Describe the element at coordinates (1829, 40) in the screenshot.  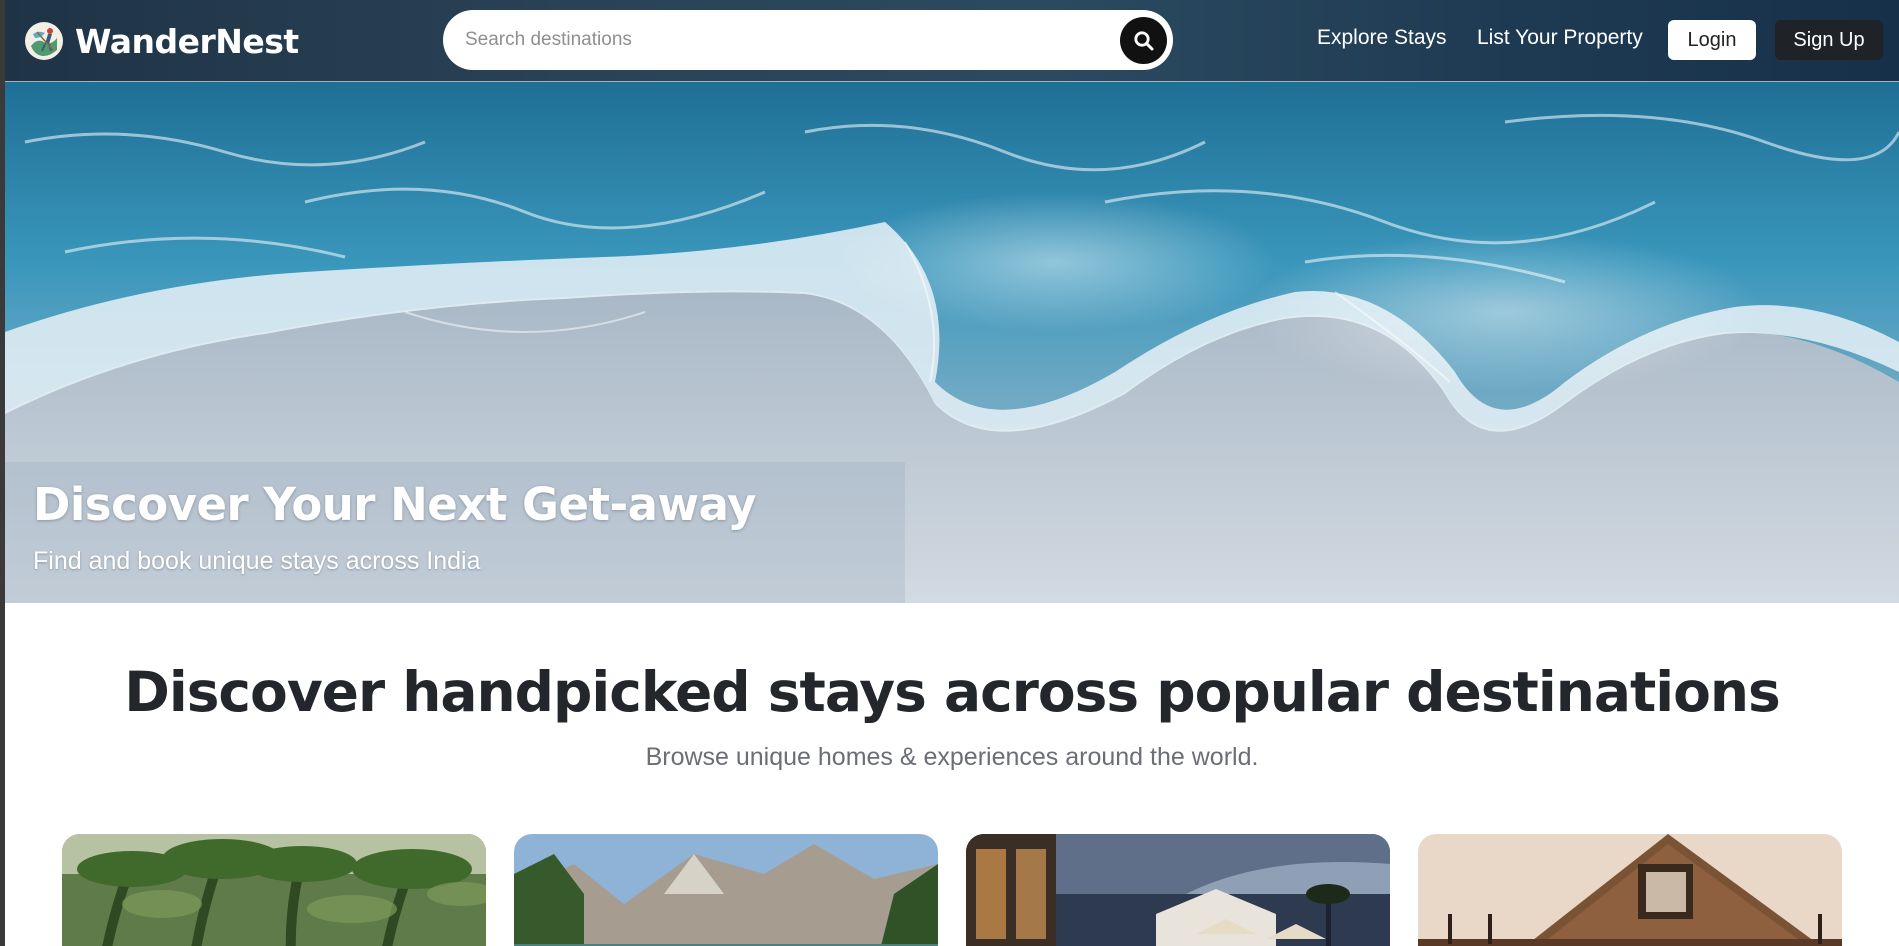
I see `signup-button: Sign Up` at that location.